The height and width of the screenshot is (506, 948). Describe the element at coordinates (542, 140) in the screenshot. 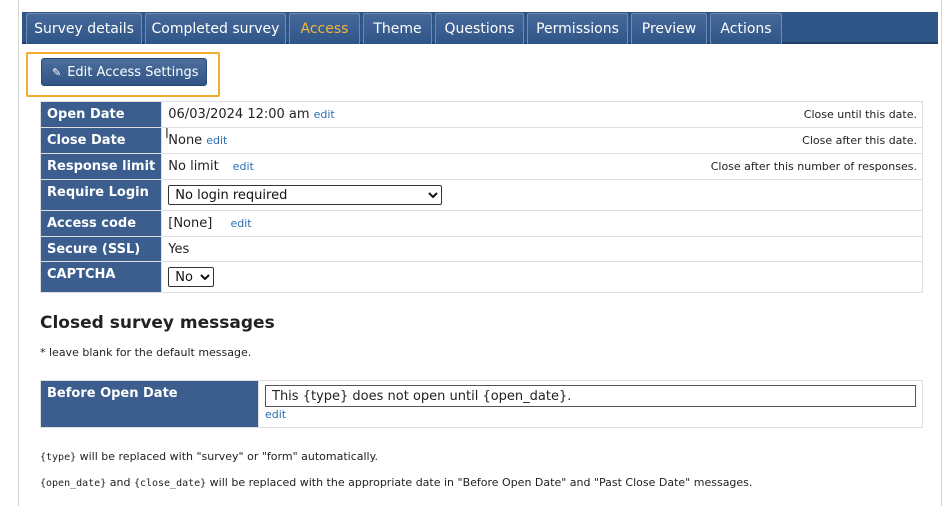

I see `close-date-cell: None edit Close after this date.` at that location.